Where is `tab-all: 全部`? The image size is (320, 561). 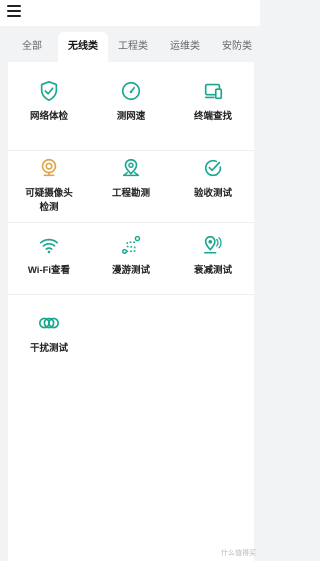 tab-all: 全部 is located at coordinates (32, 47).